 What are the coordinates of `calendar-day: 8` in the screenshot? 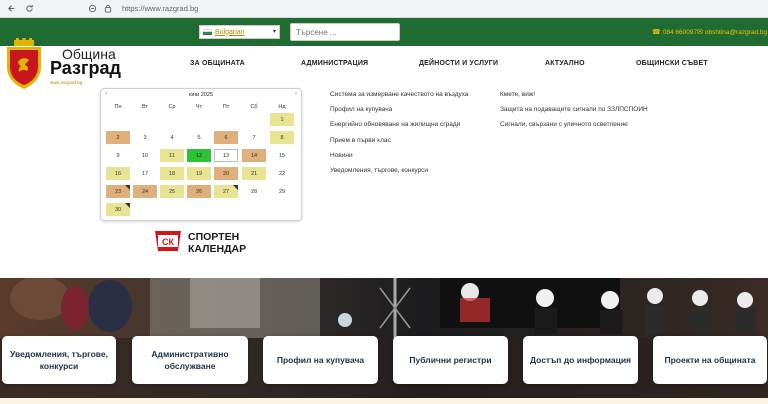 It's located at (282, 137).